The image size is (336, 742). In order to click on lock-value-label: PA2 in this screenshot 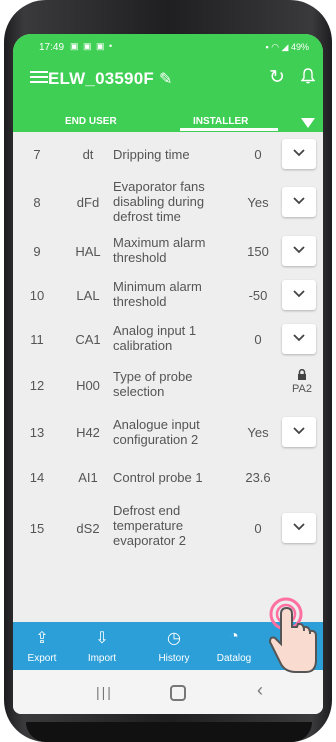, I will do `click(302, 389)`.